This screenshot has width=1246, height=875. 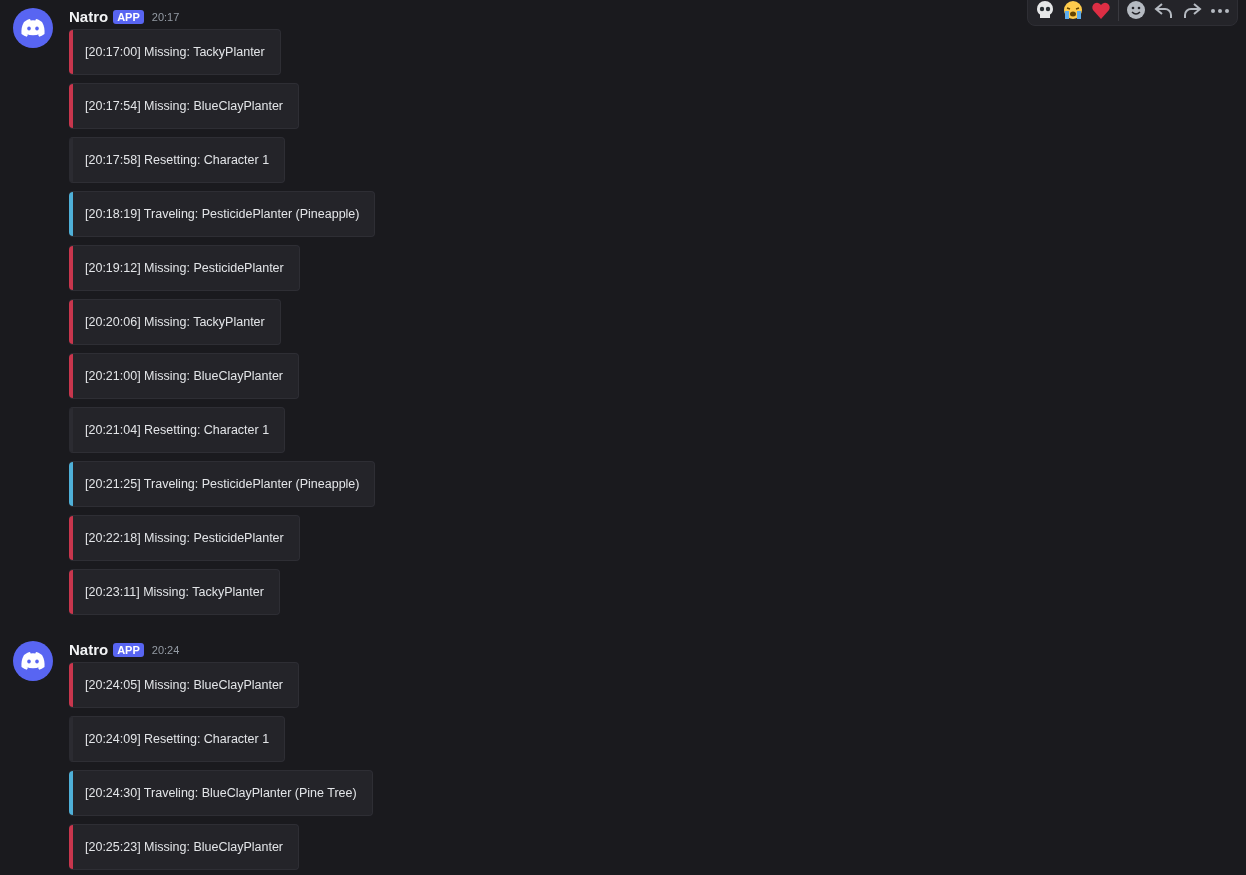 I want to click on timestamp: 20:24, so click(x=165, y=649).